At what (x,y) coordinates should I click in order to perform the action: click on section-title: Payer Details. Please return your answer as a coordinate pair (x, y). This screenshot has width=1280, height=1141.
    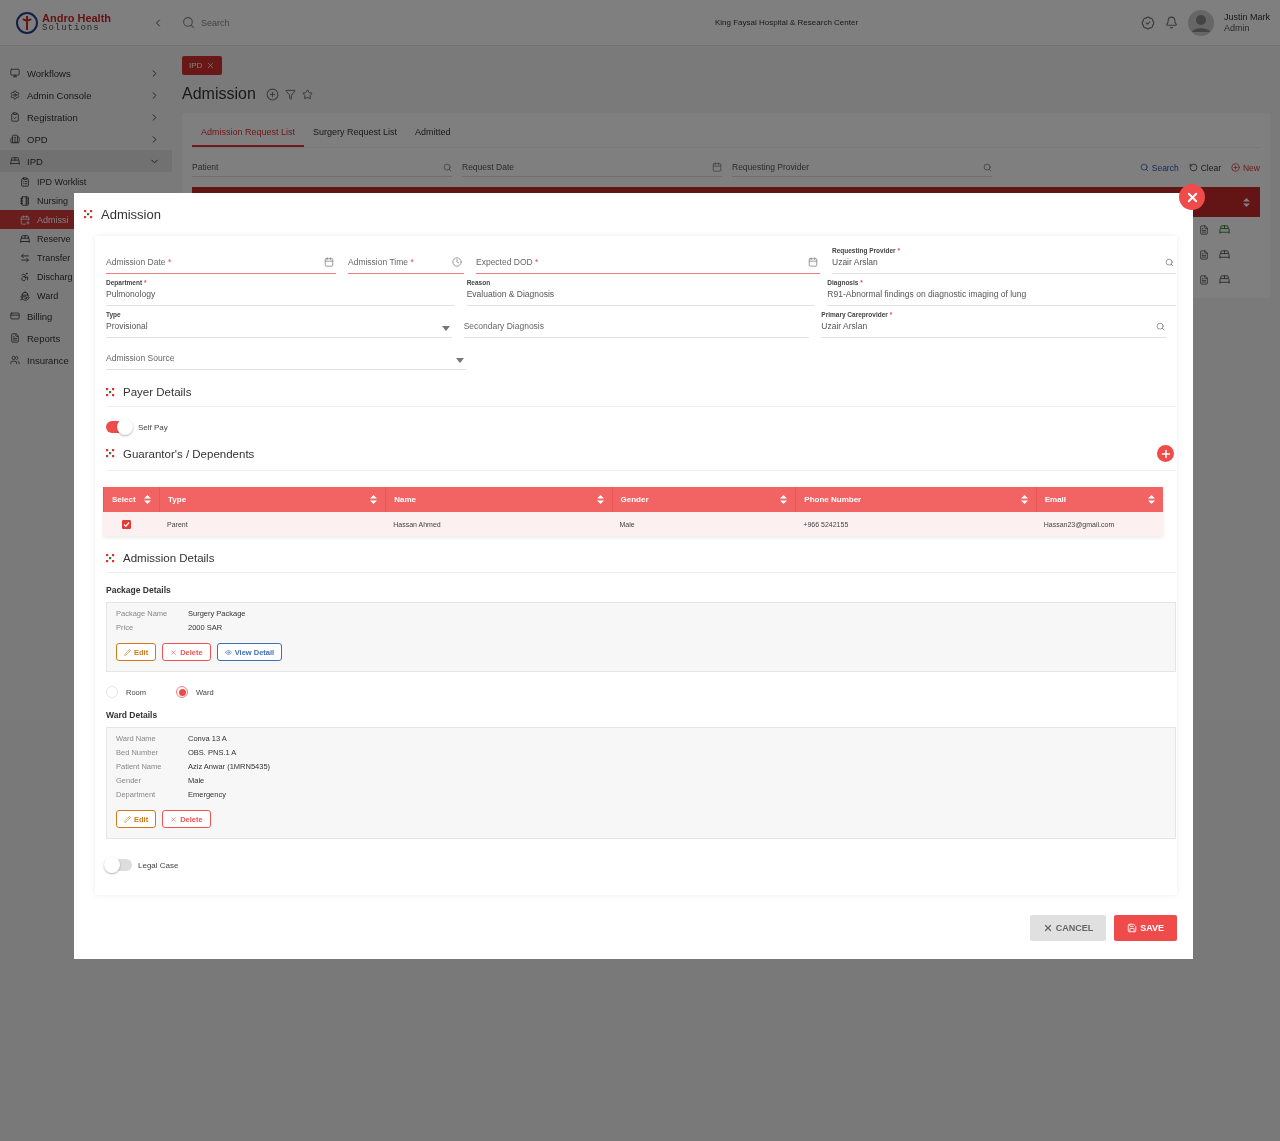
    Looking at the image, I should click on (158, 392).